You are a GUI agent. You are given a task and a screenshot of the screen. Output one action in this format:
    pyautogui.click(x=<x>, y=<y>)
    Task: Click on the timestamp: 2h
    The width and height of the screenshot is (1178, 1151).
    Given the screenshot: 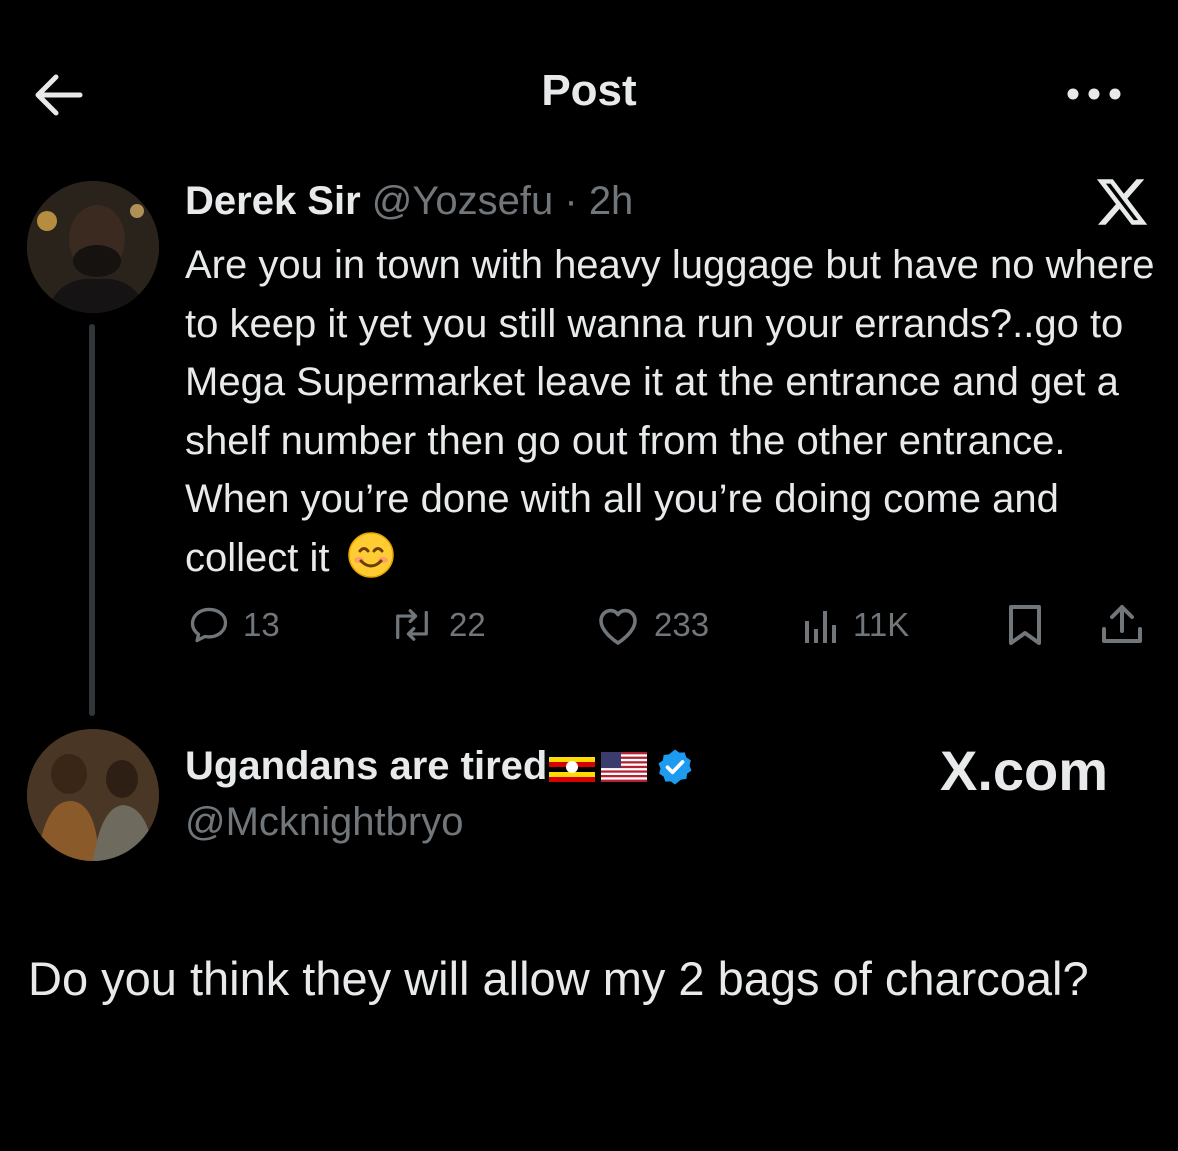 What is the action you would take?
    pyautogui.click(x=611, y=201)
    